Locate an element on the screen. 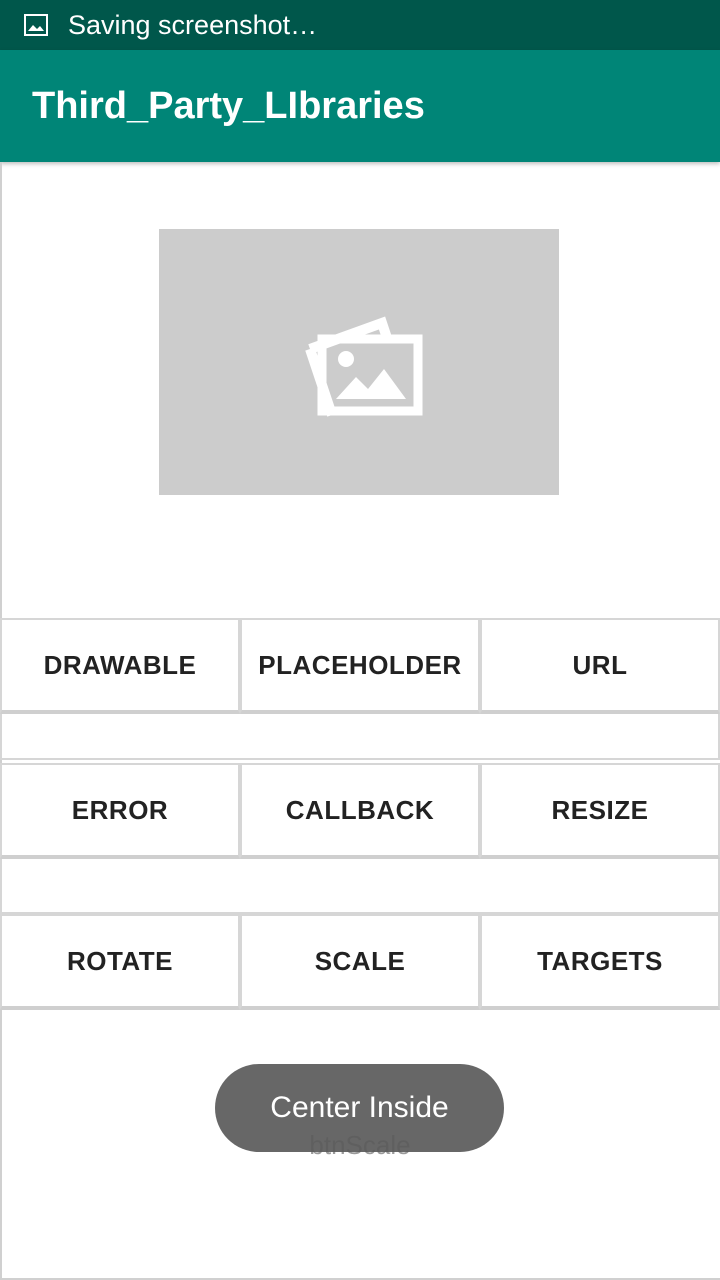 Image resolution: width=720 pixels, height=1280 pixels. callback-button: CALLBACK is located at coordinates (360, 811).